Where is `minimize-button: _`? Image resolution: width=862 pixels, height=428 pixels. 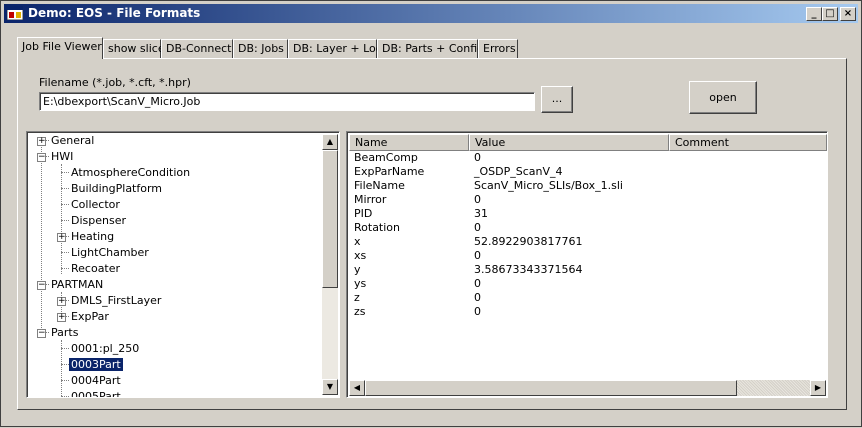 minimize-button: _ is located at coordinates (814, 14).